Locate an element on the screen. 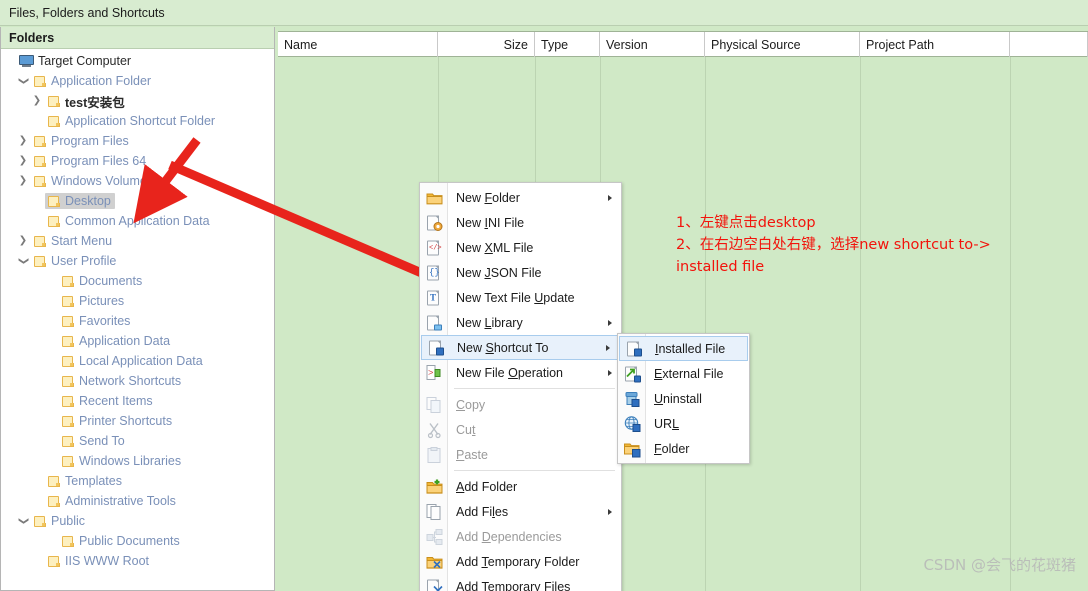  tree-item-start-menu: ❯ Start Menu is located at coordinates (137, 241).